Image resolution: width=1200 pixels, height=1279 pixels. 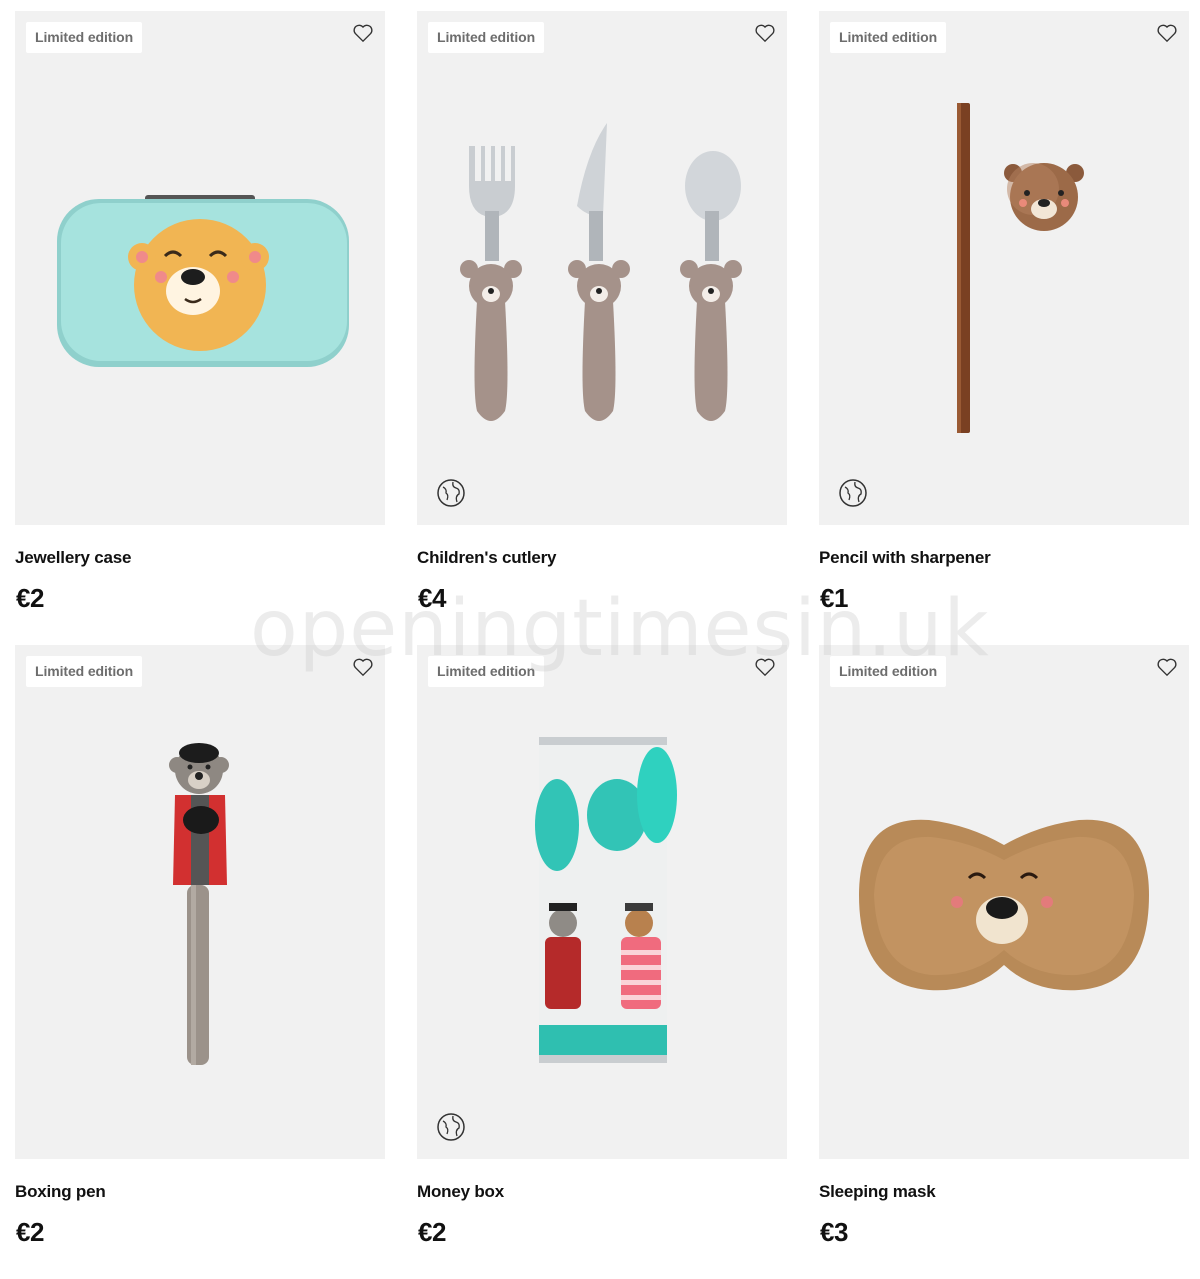 I want to click on boxing-pen-image, so click(x=199, y=904).